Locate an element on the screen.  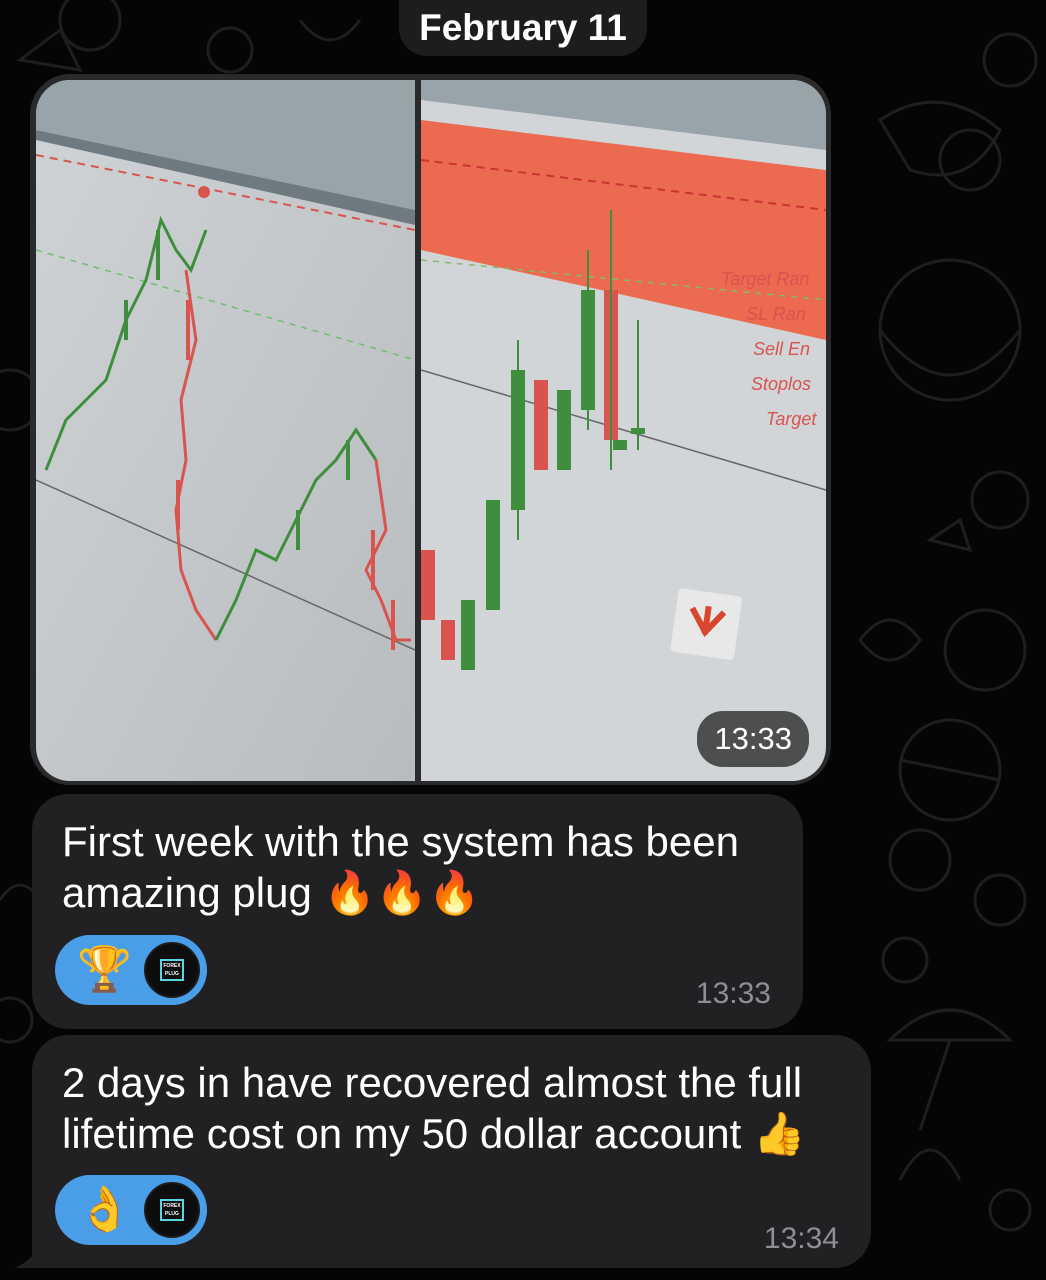
trophy-emoji-icon: 🏆 is located at coordinates (104, 969).